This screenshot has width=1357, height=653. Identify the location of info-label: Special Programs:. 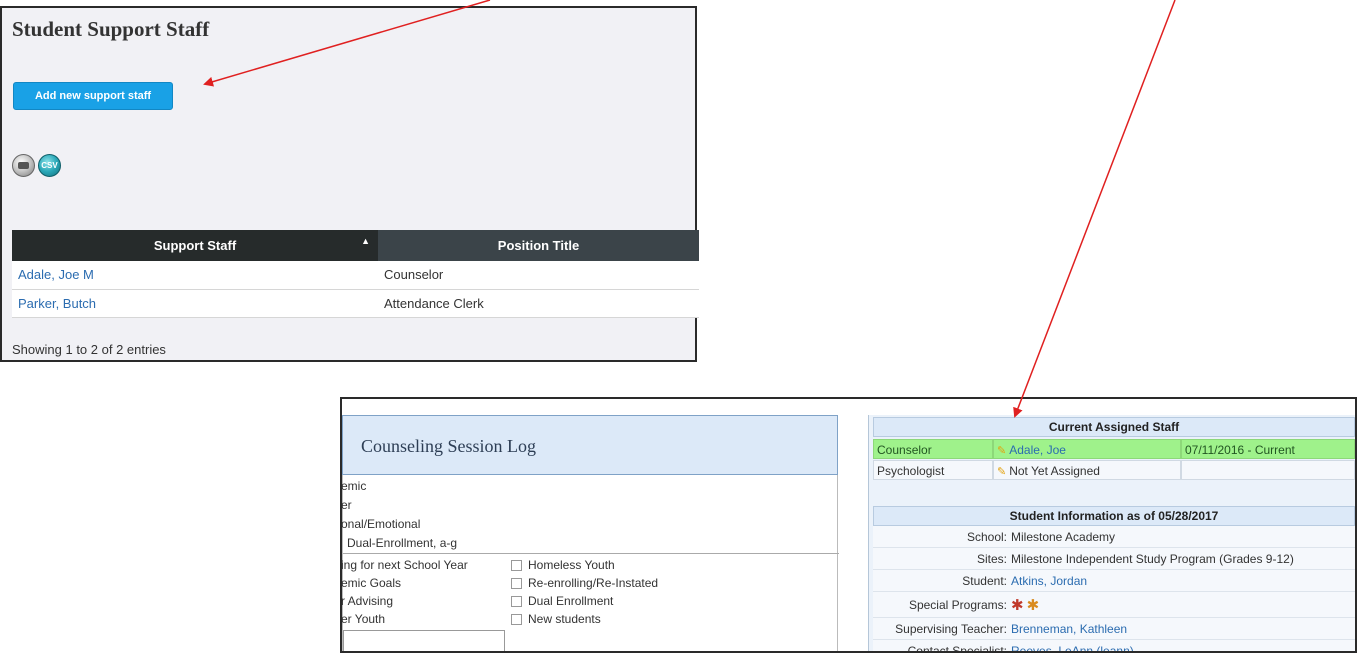
(957, 605).